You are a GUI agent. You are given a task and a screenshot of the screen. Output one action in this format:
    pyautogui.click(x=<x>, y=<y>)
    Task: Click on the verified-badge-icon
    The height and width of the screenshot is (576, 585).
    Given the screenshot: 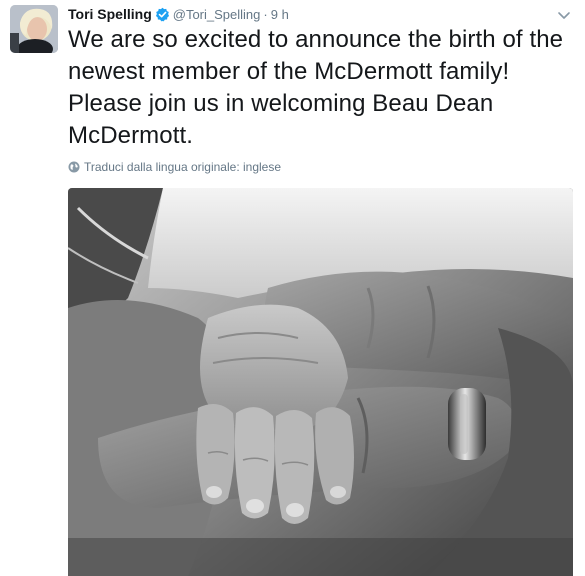 What is the action you would take?
    pyautogui.click(x=162, y=14)
    